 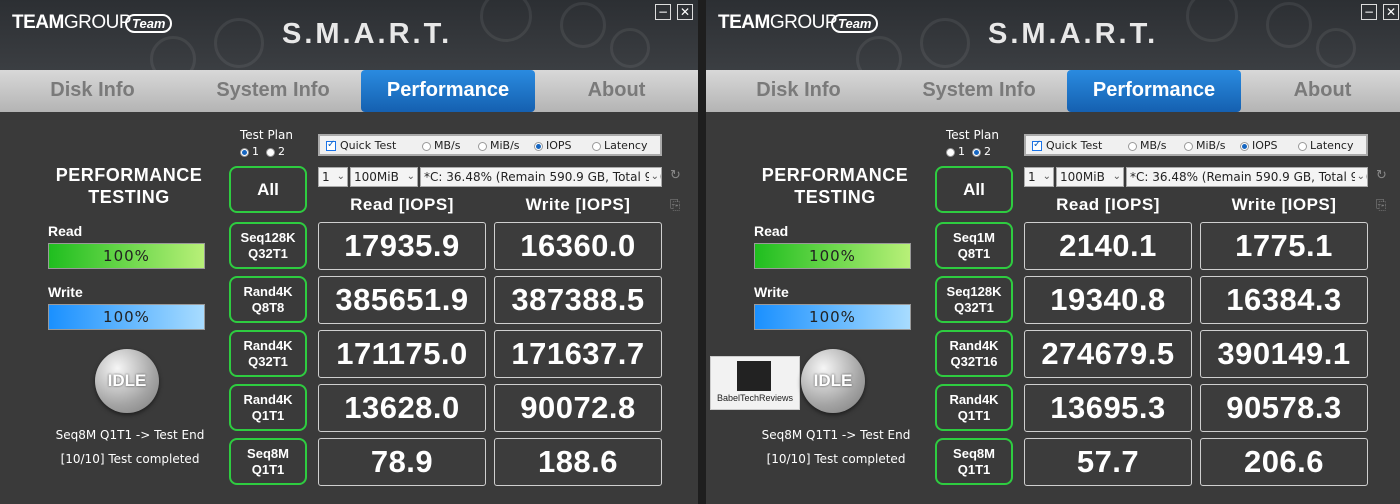 What do you see at coordinates (130, 435) in the screenshot?
I see `status-message: Seq8M Q1T1 -> Test End` at bounding box center [130, 435].